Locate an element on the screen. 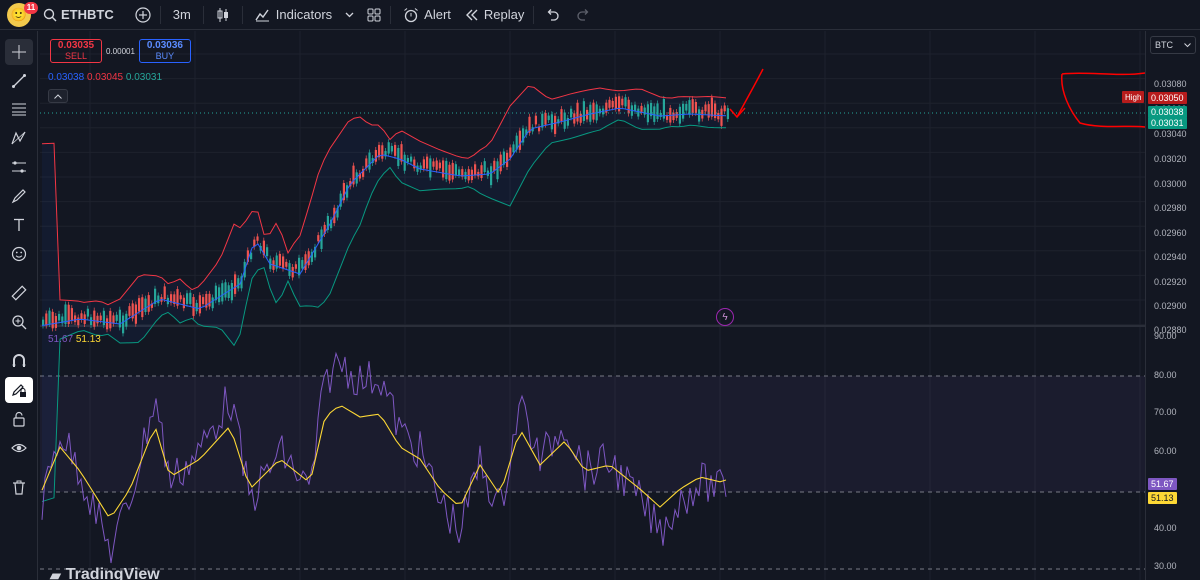 The height and width of the screenshot is (580, 1200). pattern-tool is located at coordinates (19, 138).